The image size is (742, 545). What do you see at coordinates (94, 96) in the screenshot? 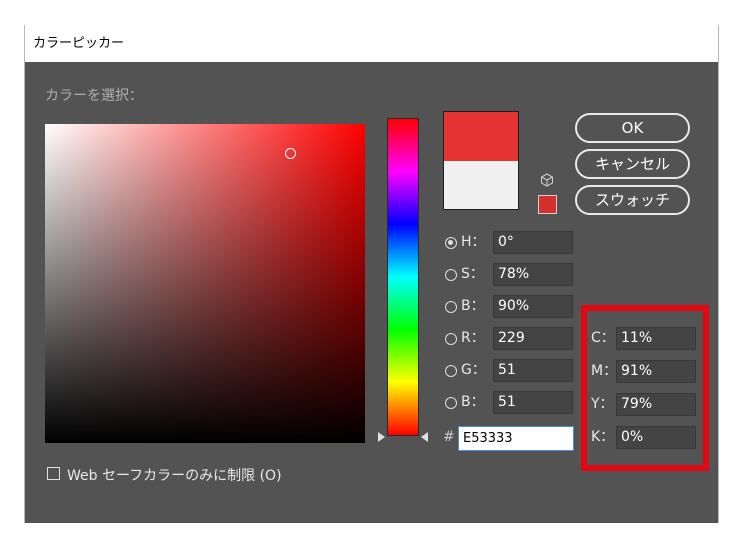
I see `select-color-label: カラーを選択：` at bounding box center [94, 96].